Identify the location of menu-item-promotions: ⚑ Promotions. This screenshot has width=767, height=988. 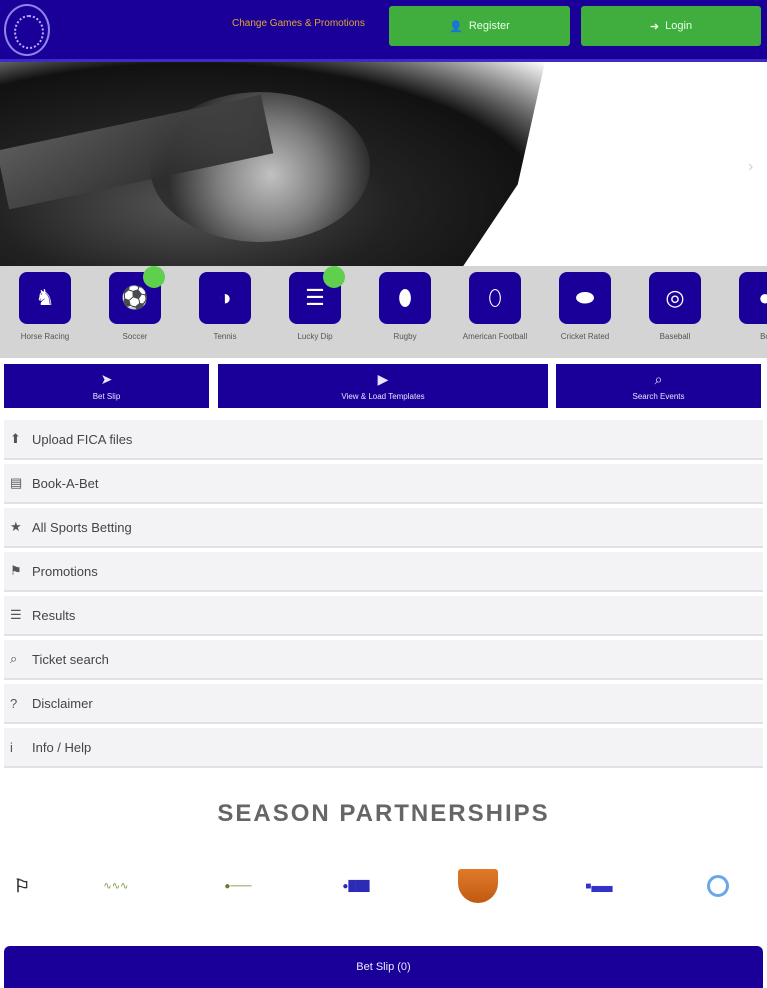
(383, 572).